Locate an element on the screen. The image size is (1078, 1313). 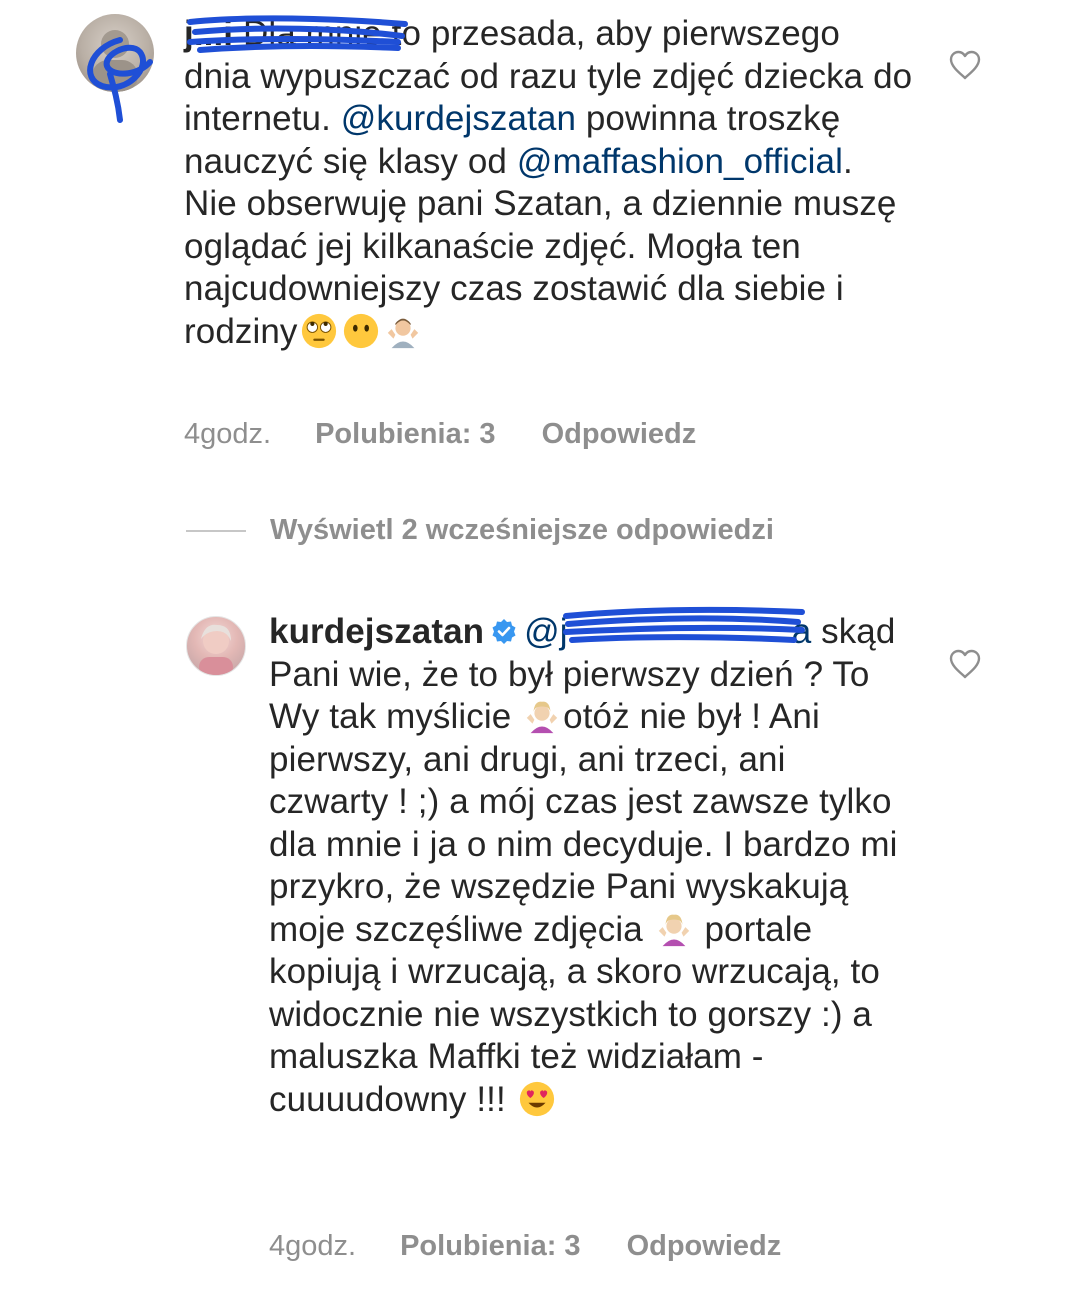
face-without-mouth-emoji is located at coordinates (360, 330).